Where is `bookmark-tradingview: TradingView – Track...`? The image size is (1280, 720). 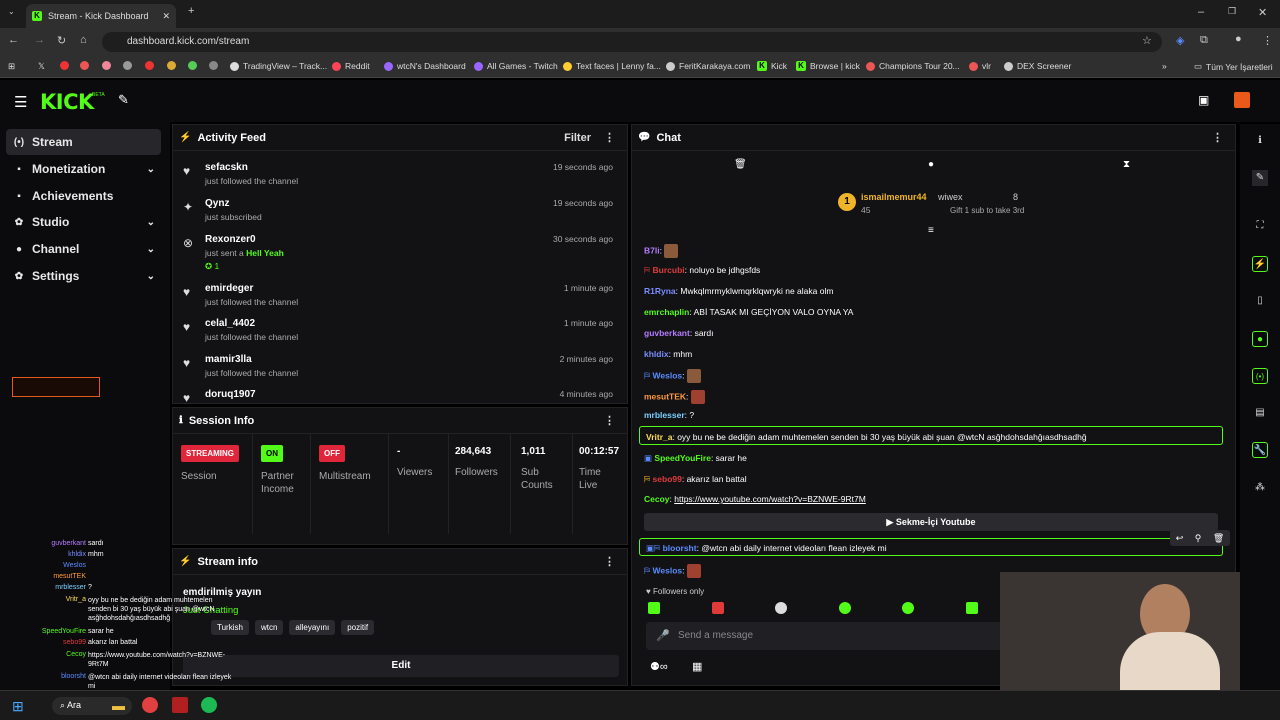 bookmark-tradingview: TradingView – Track... is located at coordinates (278, 66).